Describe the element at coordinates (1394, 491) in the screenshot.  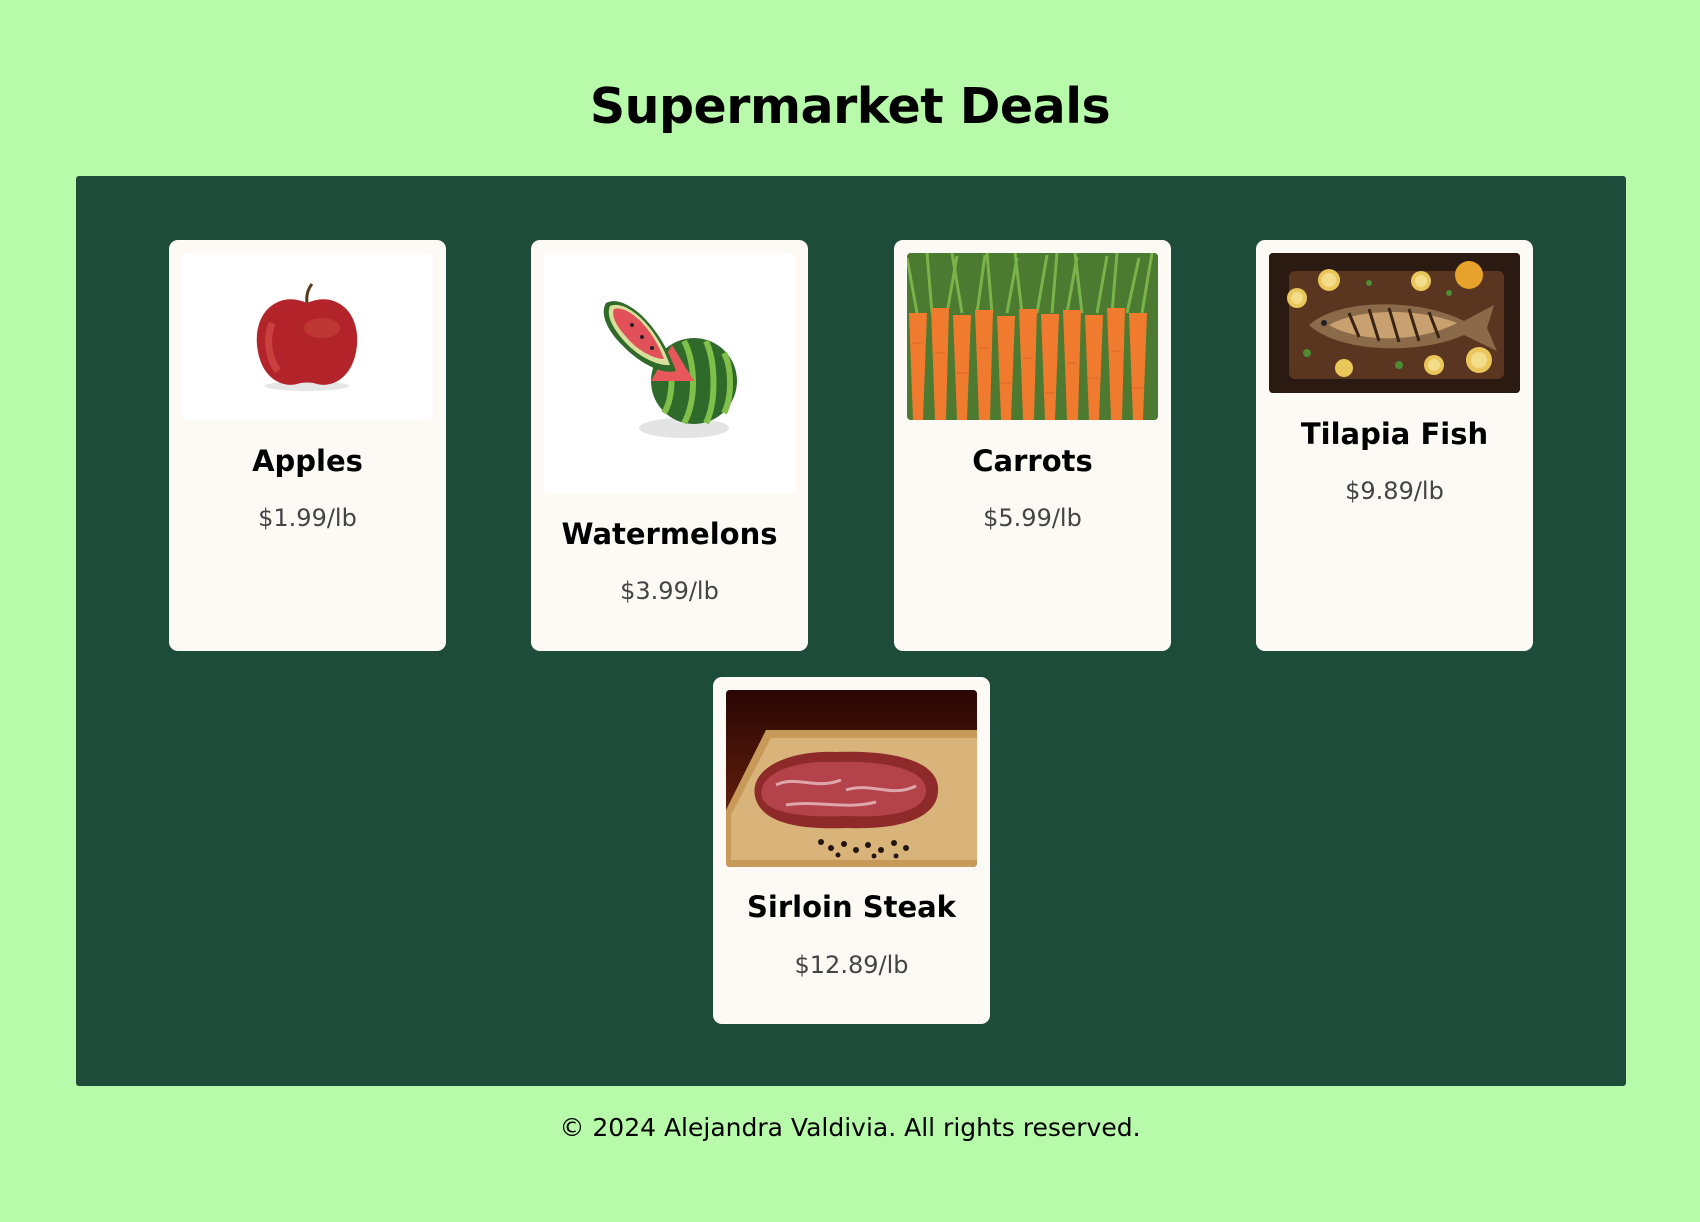
I see `product-price: $9.89/lb` at that location.